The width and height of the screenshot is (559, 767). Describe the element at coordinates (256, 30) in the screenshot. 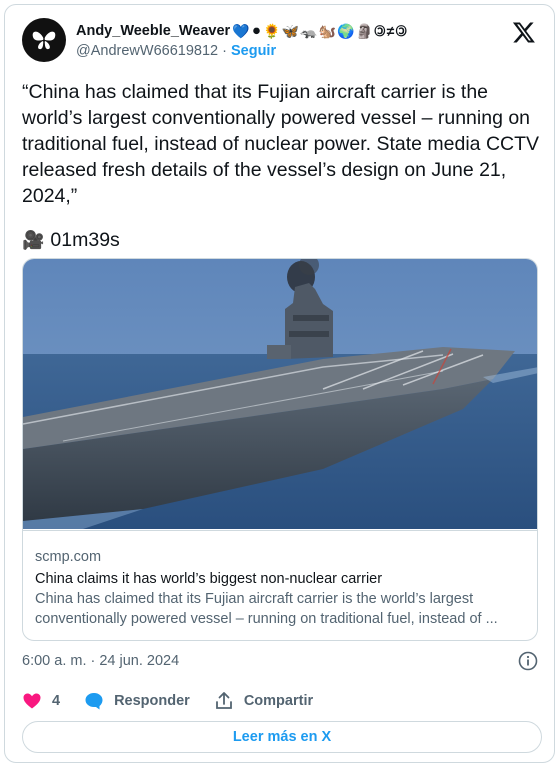

I see `emoji: ⚫` at that location.